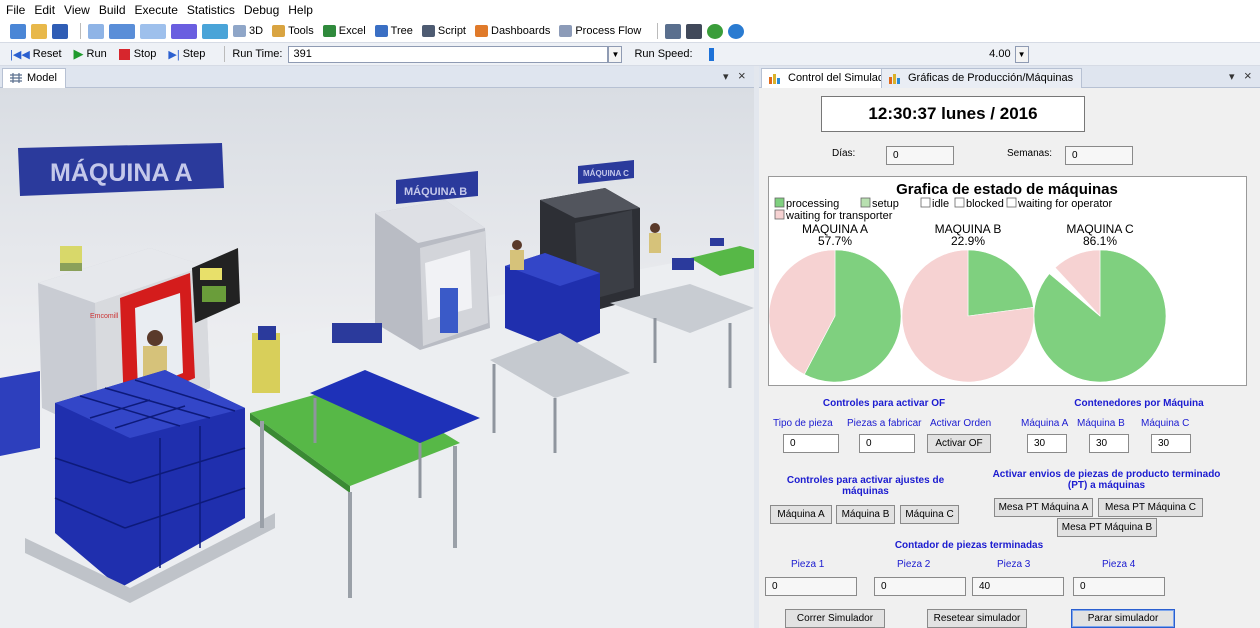 Image resolution: width=1260 pixels, height=628 pixels. What do you see at coordinates (77, 10) in the screenshot?
I see `menu-view: View` at bounding box center [77, 10].